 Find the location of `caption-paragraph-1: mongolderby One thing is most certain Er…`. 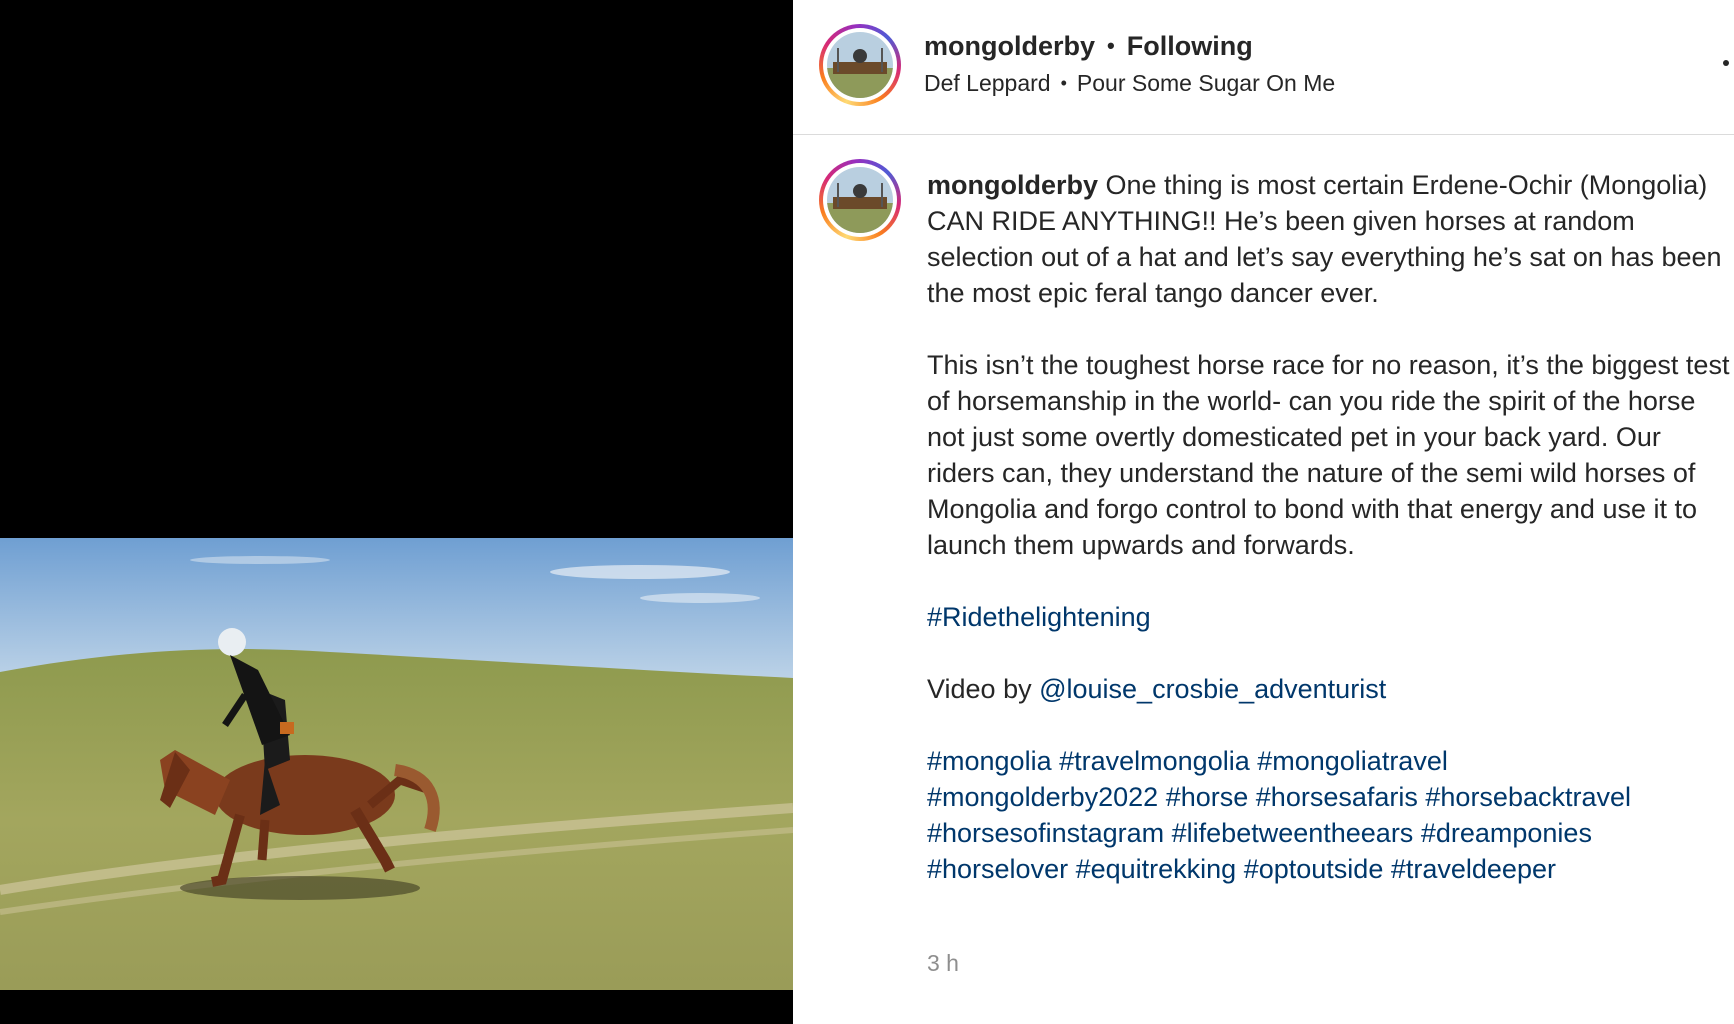

caption-paragraph-1: mongolderby One thing is most certain Er… is located at coordinates (1329, 239).